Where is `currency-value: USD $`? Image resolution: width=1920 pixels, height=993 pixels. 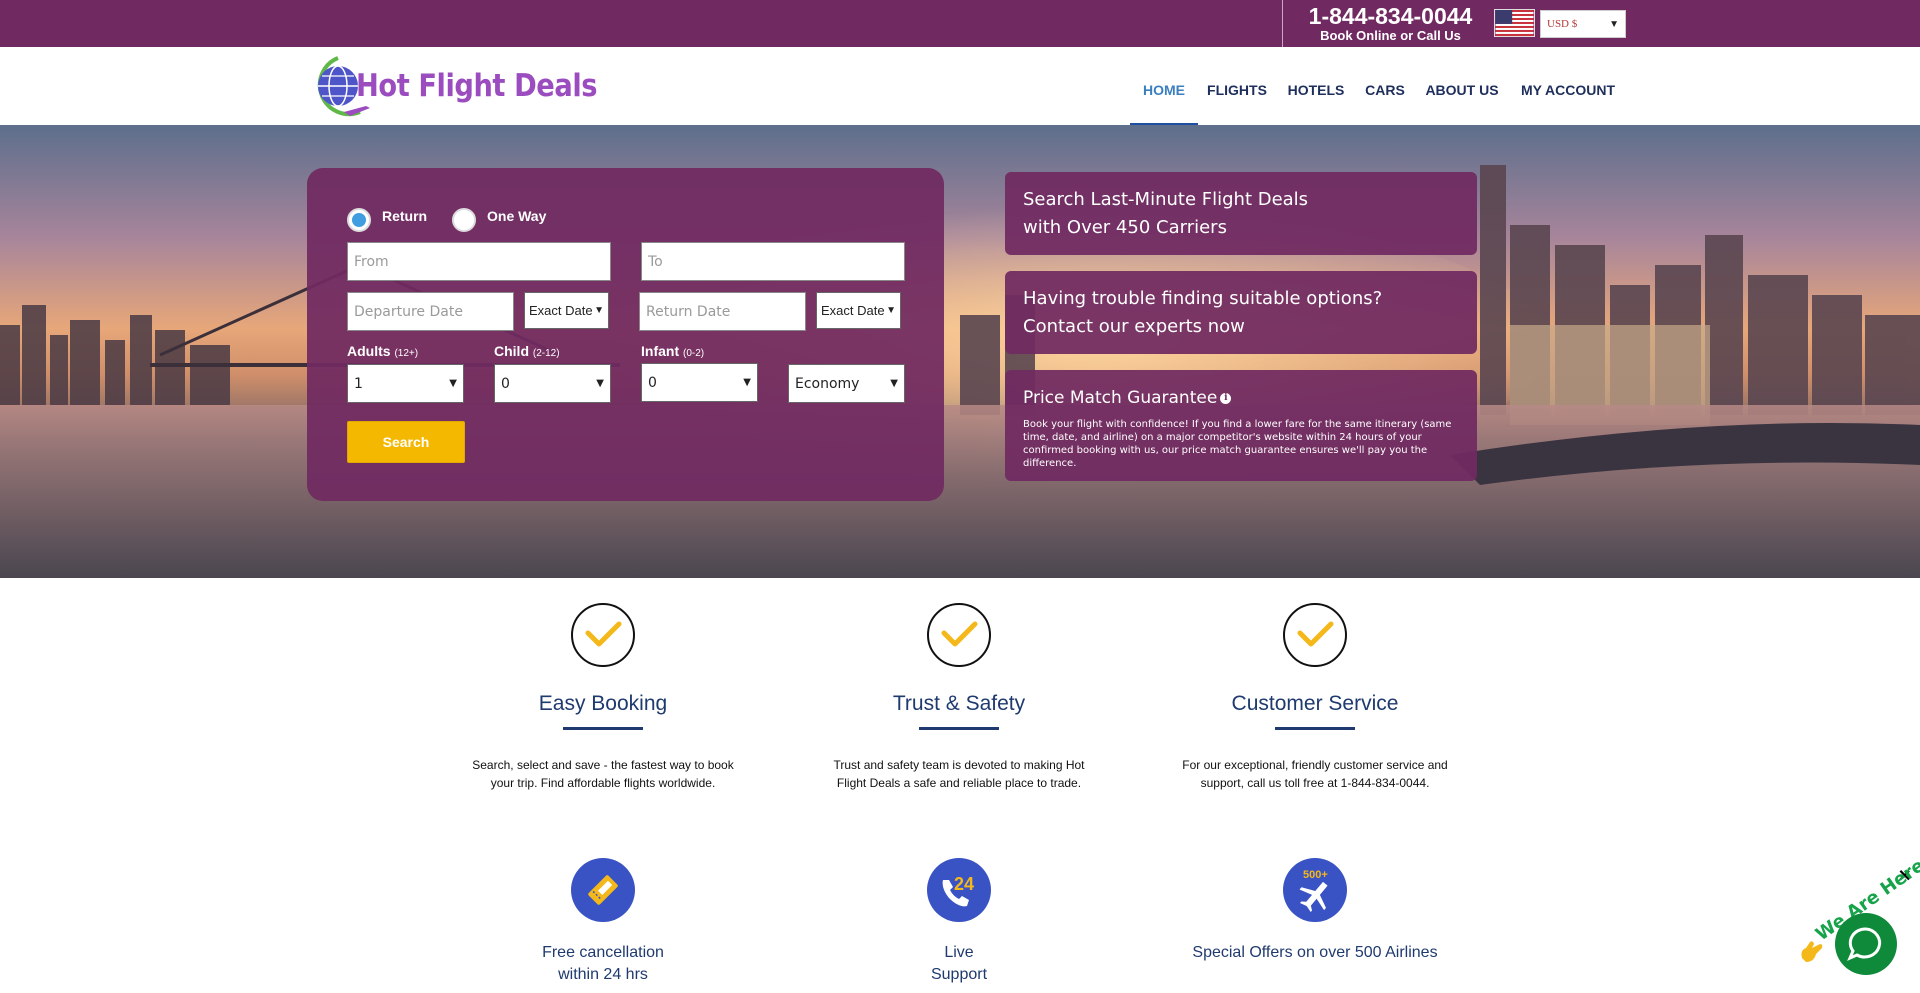 currency-value: USD $ is located at coordinates (1562, 24).